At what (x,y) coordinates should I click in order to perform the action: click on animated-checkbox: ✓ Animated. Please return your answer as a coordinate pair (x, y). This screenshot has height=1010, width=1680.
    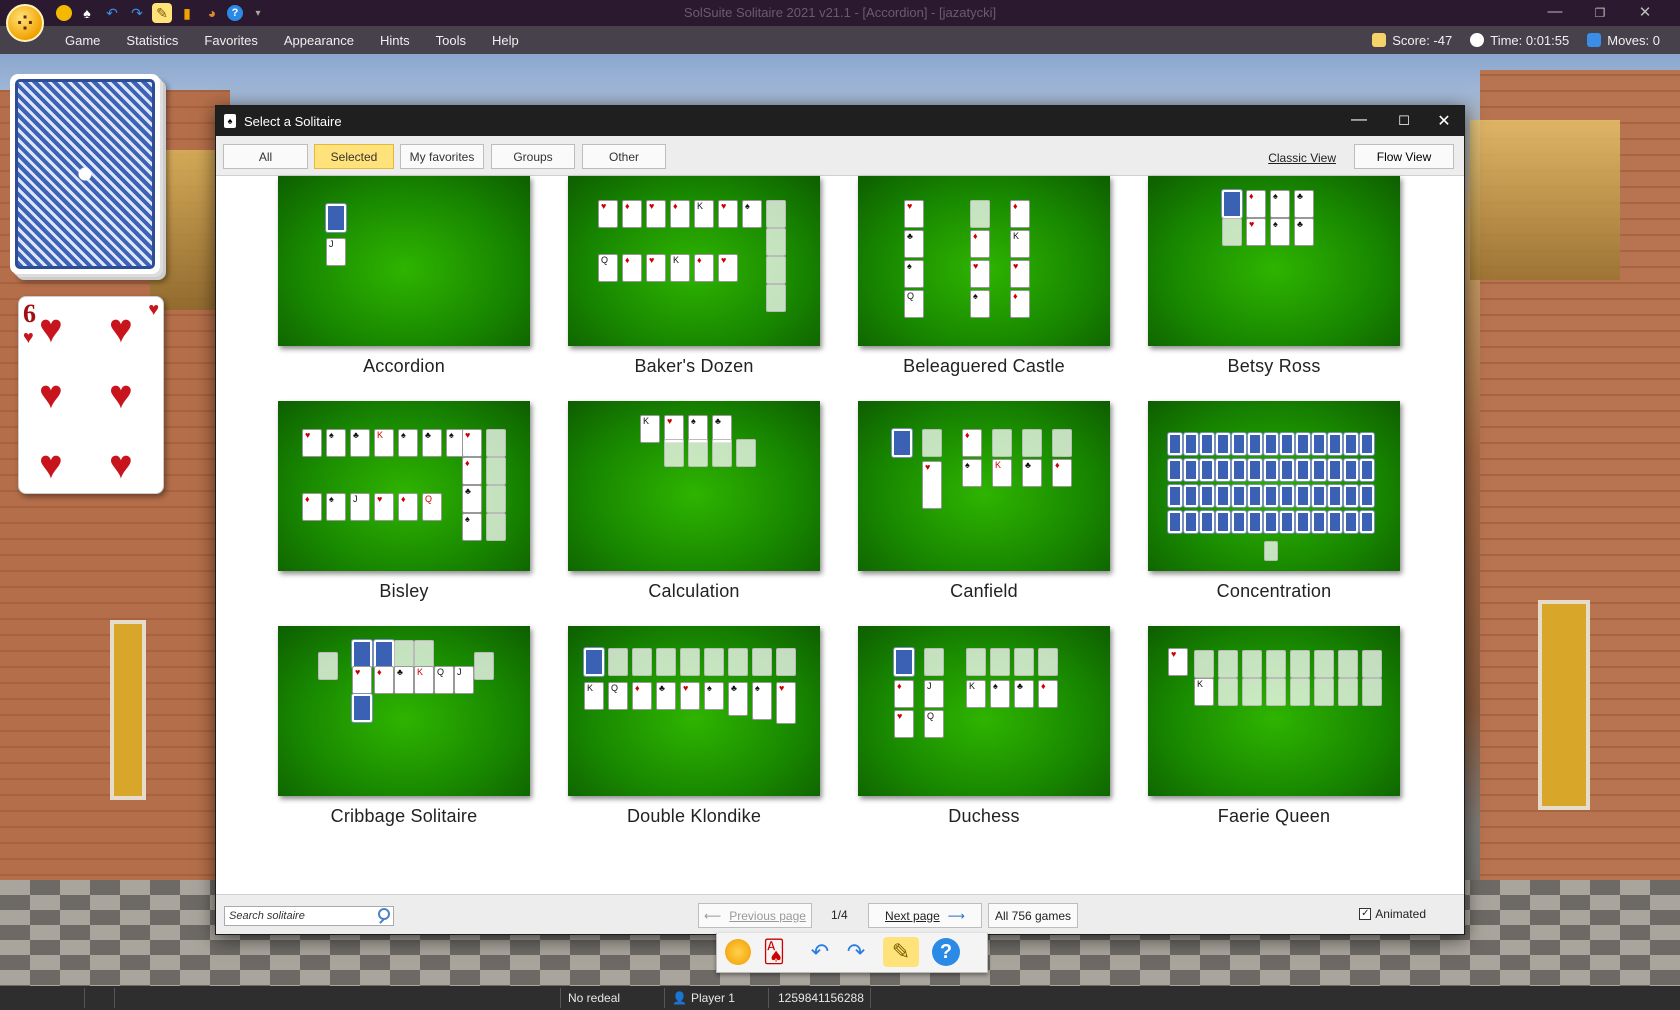
    Looking at the image, I should click on (1392, 914).